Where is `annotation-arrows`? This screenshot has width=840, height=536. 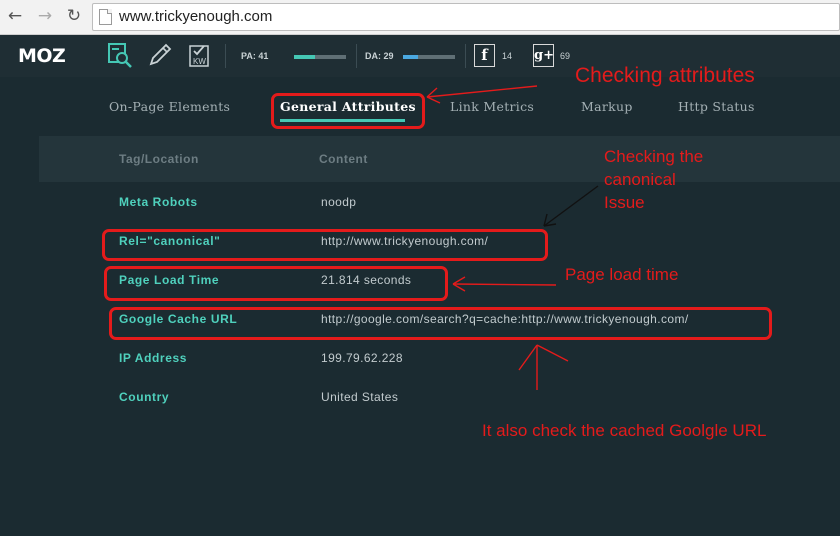
annotation-arrows is located at coordinates (512, 237).